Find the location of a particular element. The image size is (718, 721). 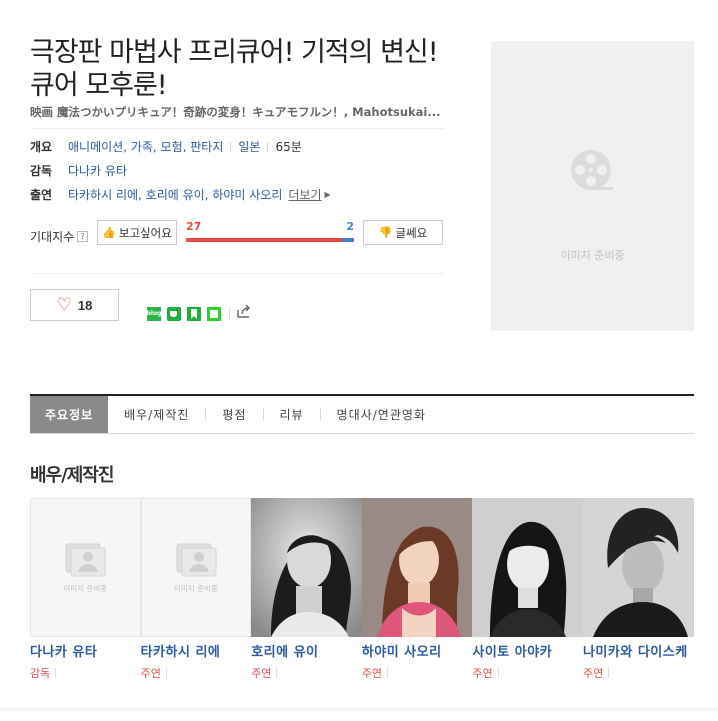

tab-review: 리뷰 is located at coordinates (292, 414).